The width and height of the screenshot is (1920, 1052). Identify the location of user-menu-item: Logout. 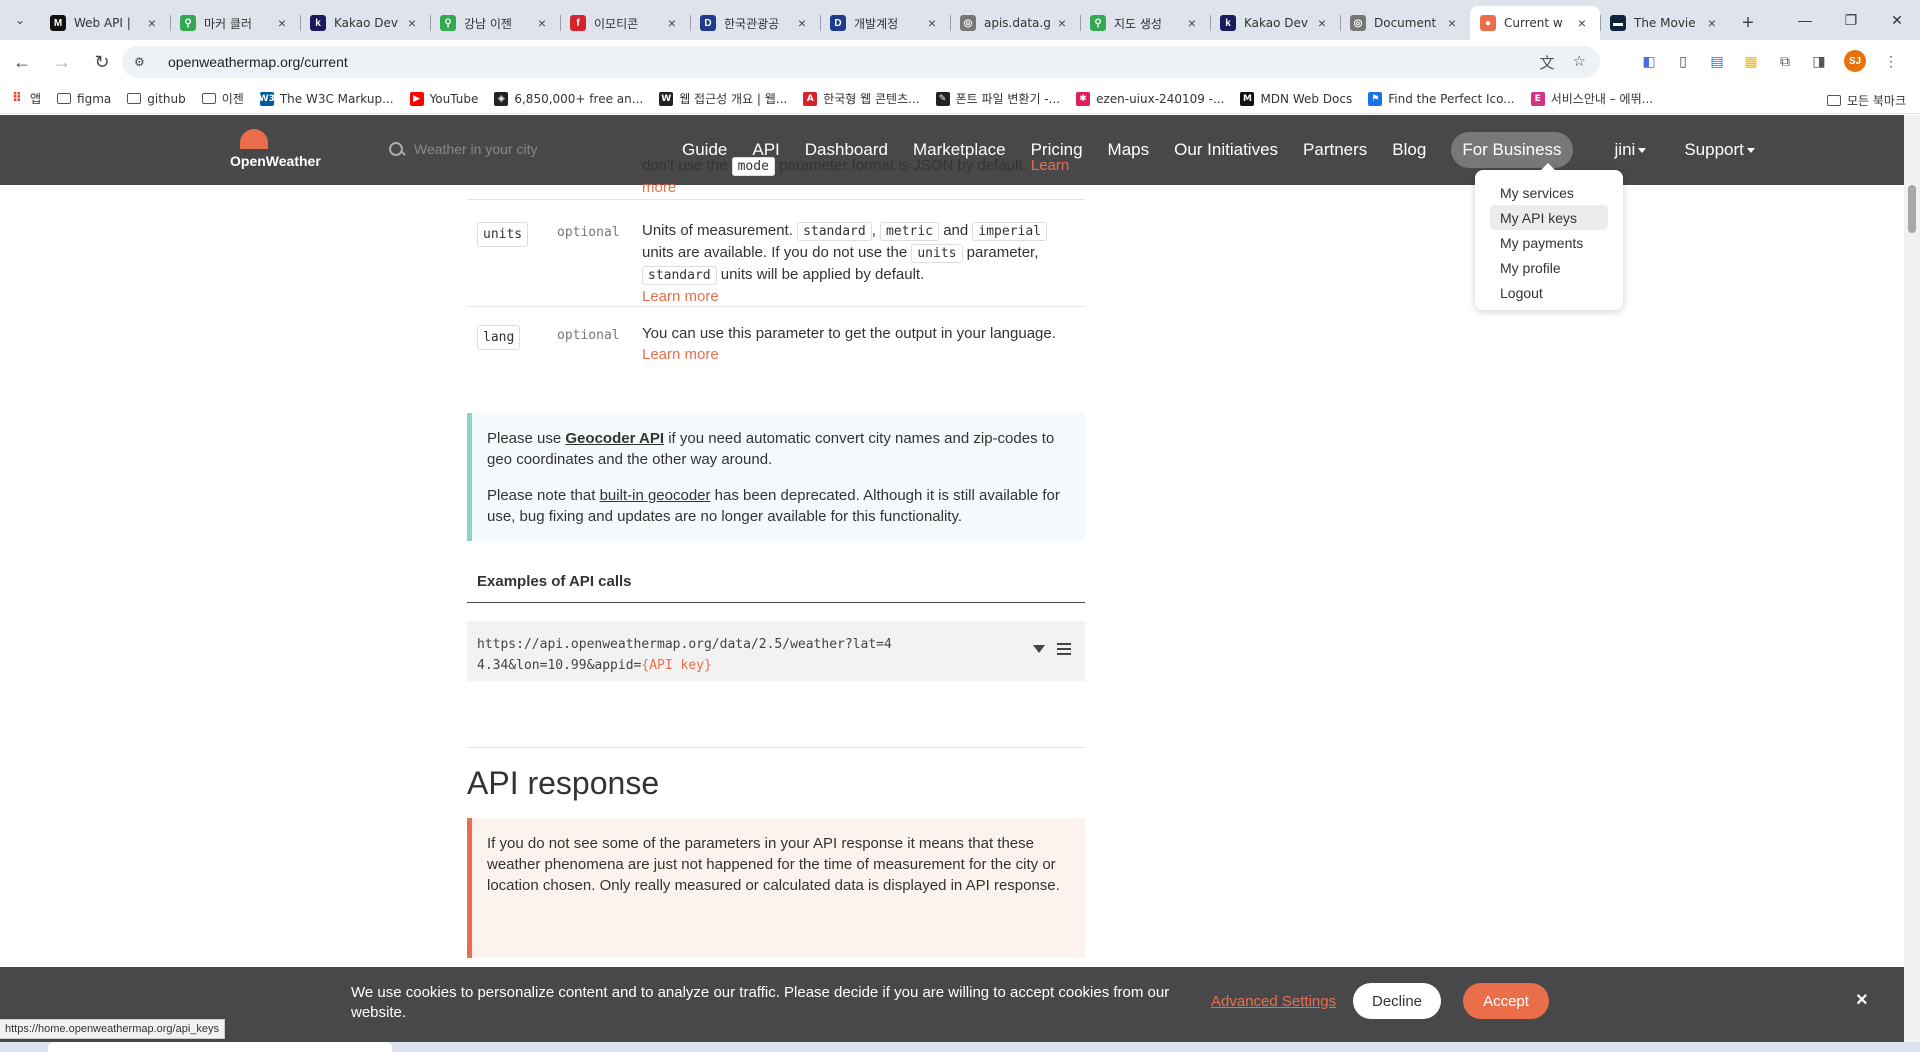
(1549, 292).